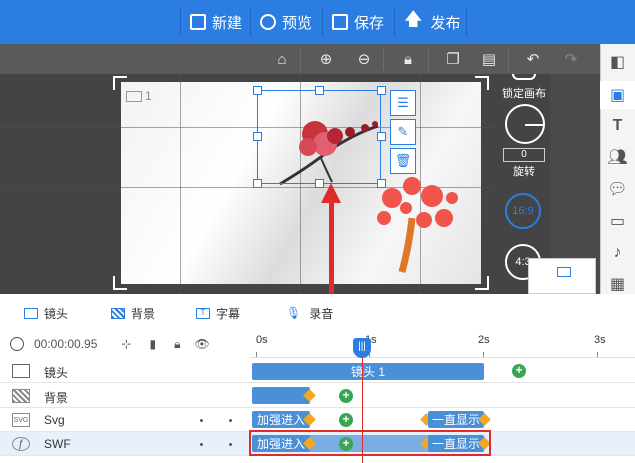  I want to click on new-label: 新建, so click(227, 23).